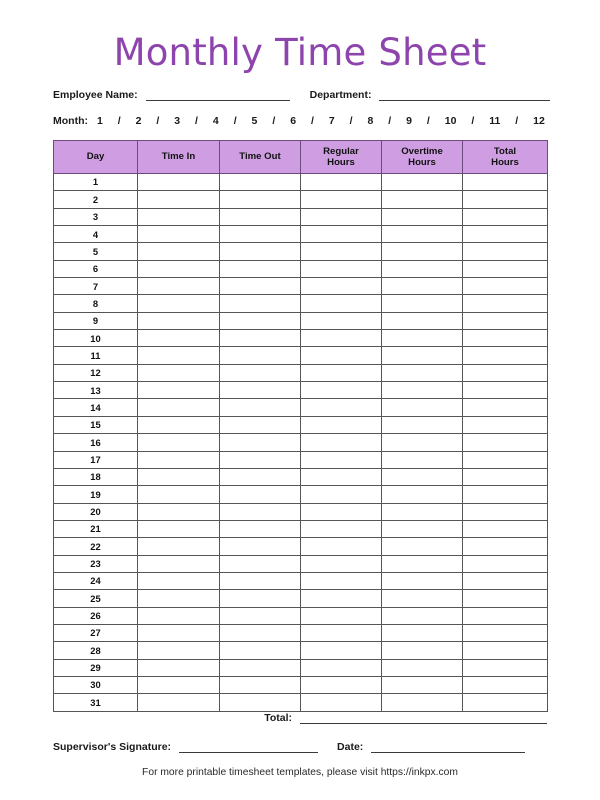 The width and height of the screenshot is (600, 800). I want to click on month-option-9: 9, so click(409, 121).